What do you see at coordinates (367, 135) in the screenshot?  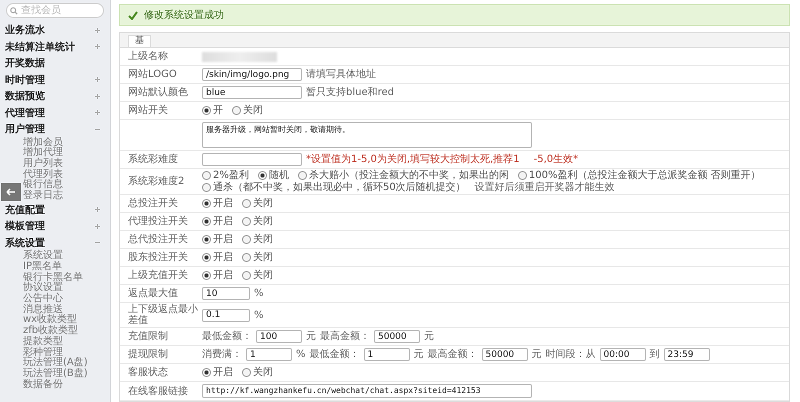 I see `text-area: 服务器升级，网站暂时关闭，敬请期待。` at bounding box center [367, 135].